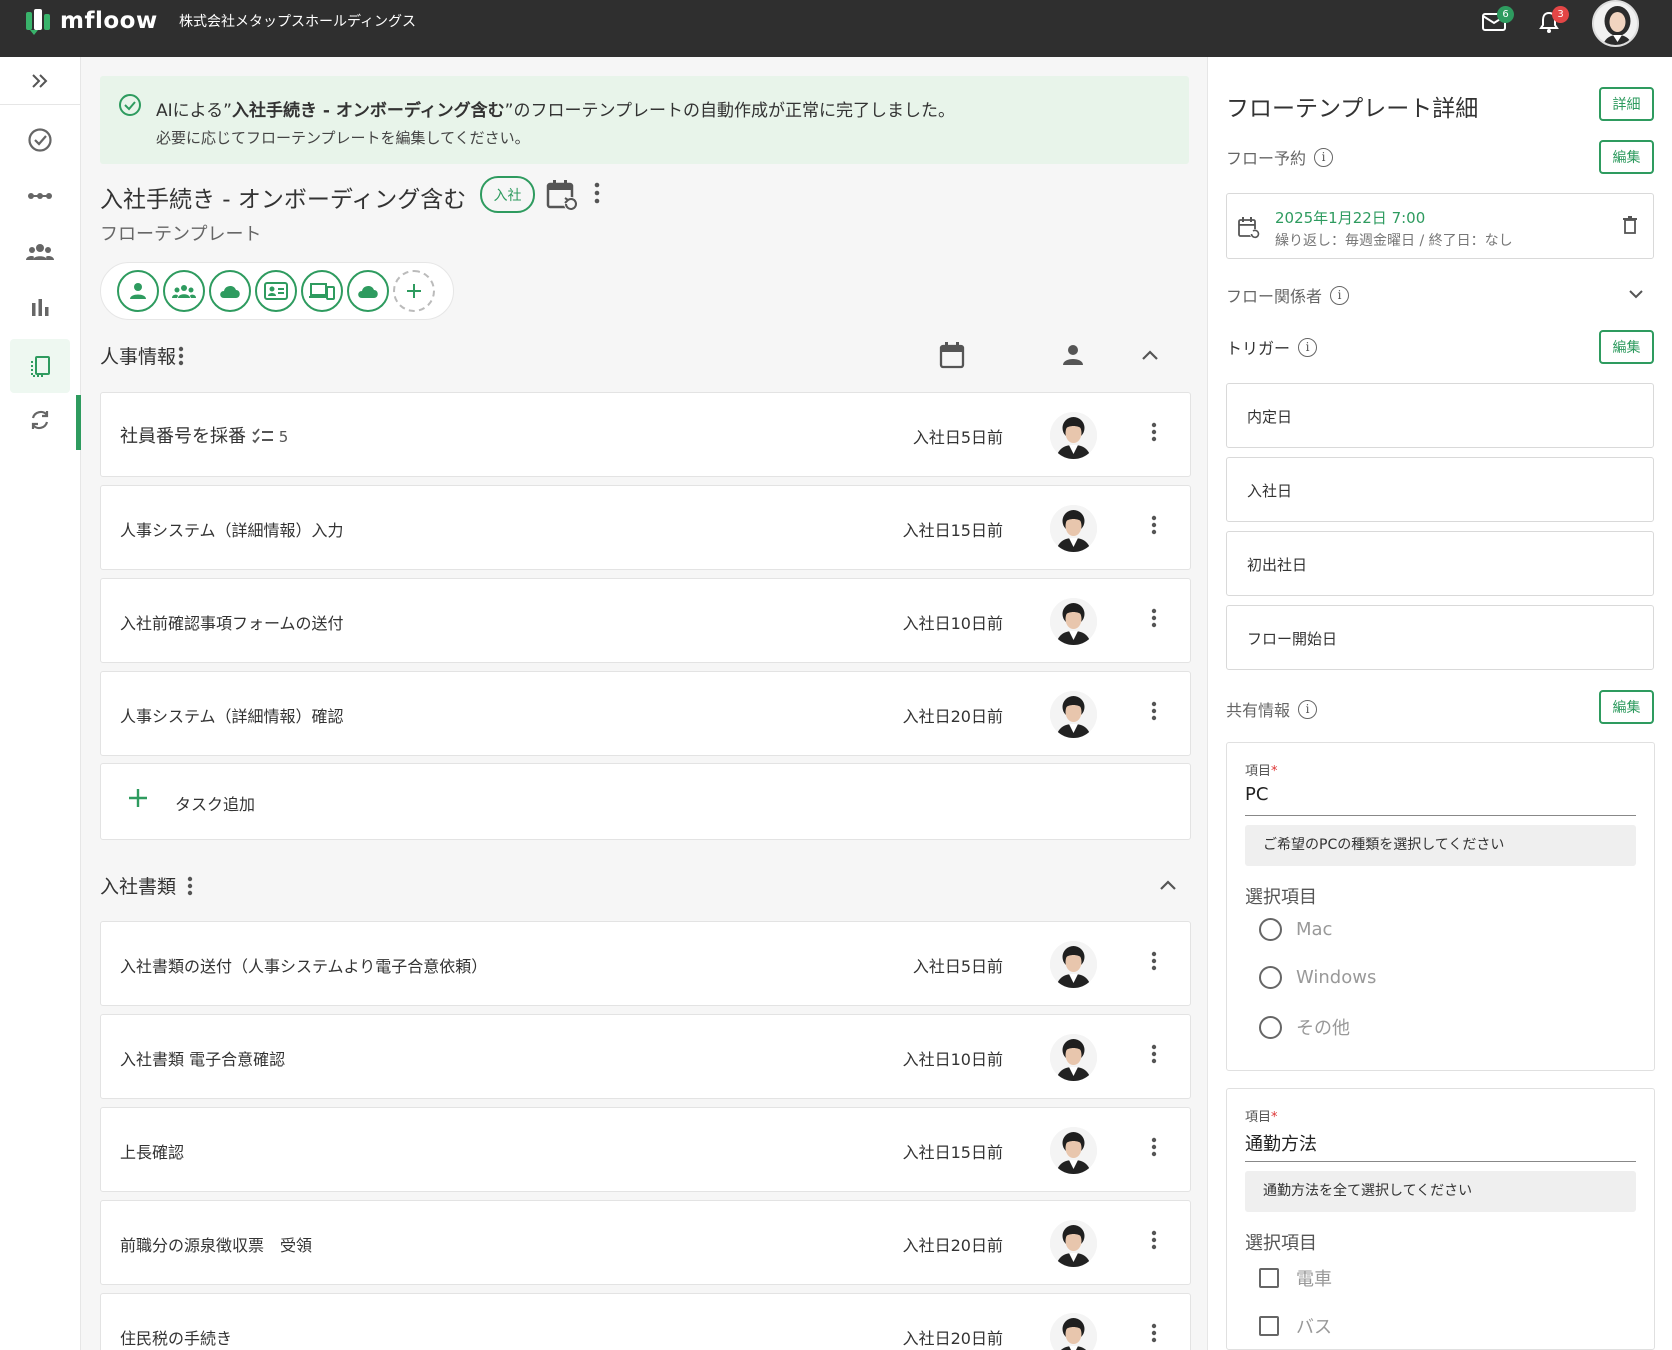 This screenshot has width=1672, height=1350. Describe the element at coordinates (322, 291) in the screenshot. I see `devices-chip` at that location.